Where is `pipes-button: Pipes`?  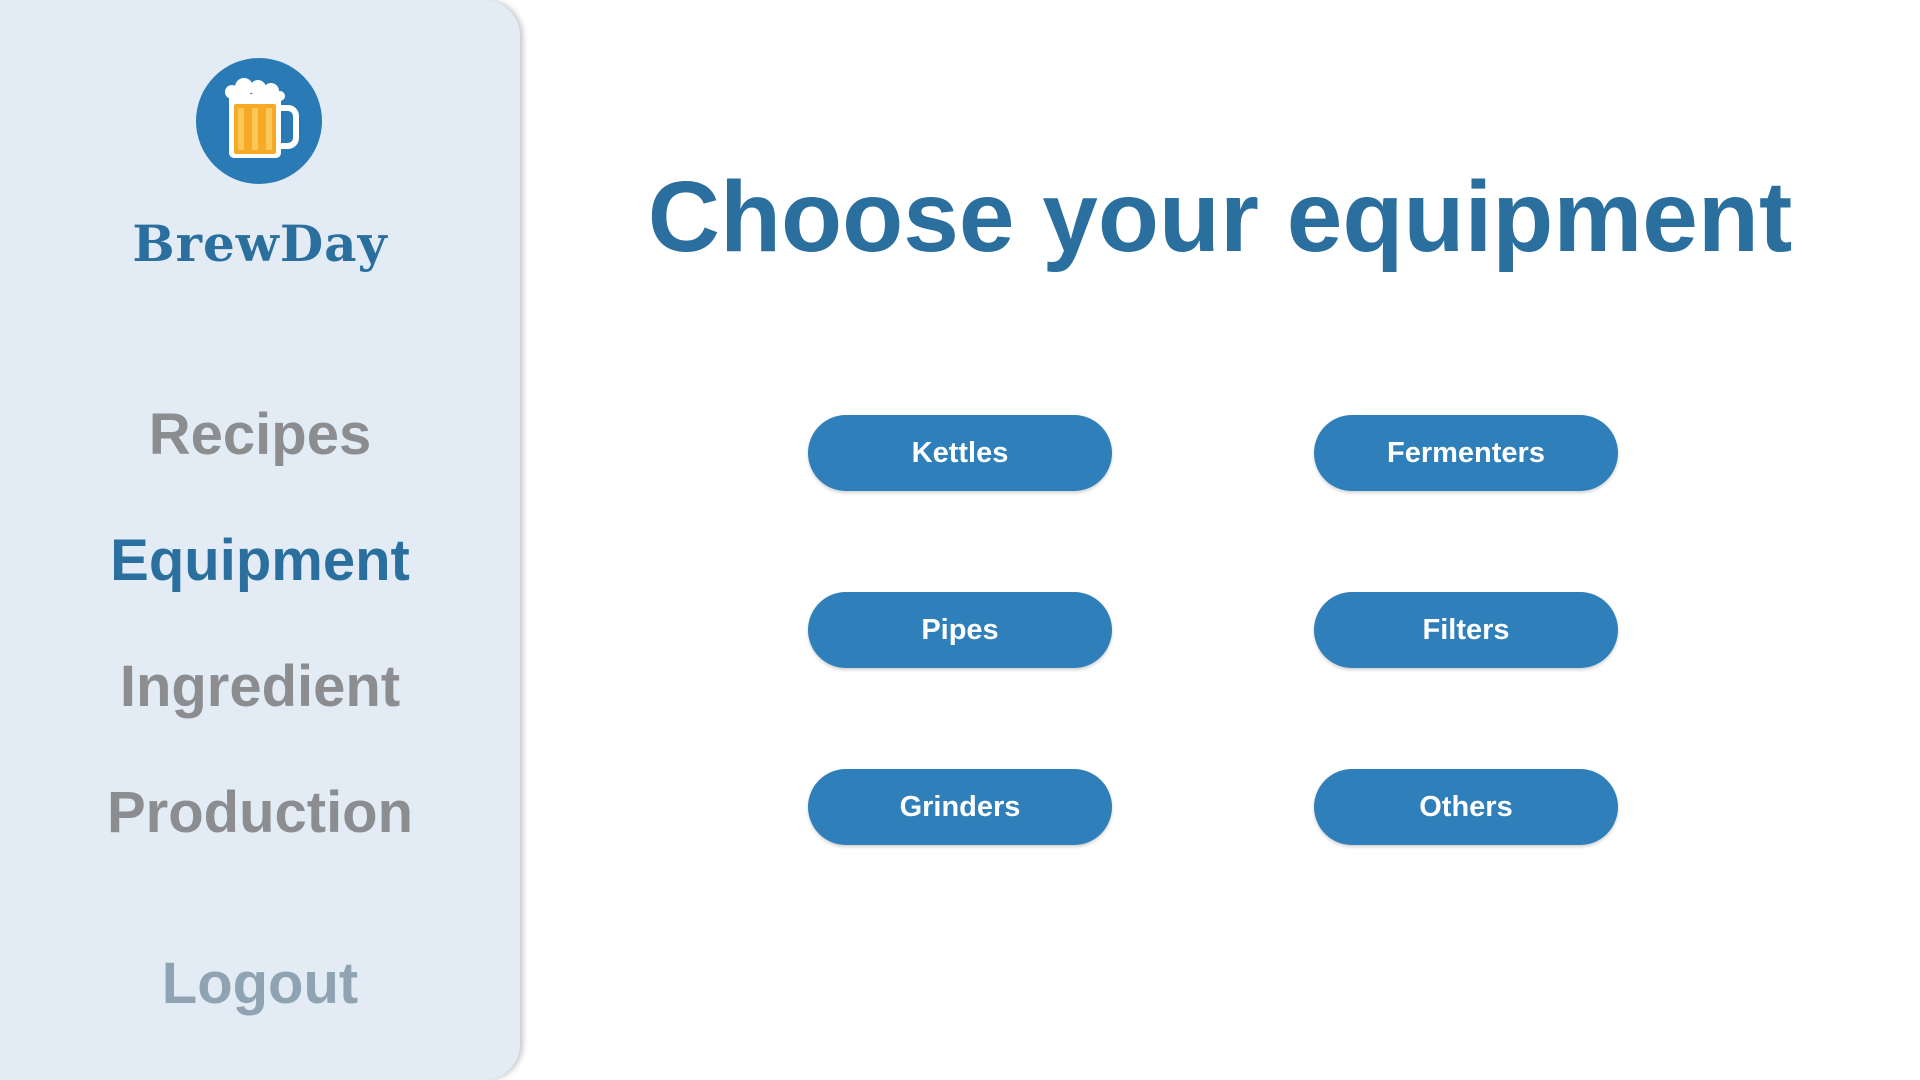 pipes-button: Pipes is located at coordinates (960, 630).